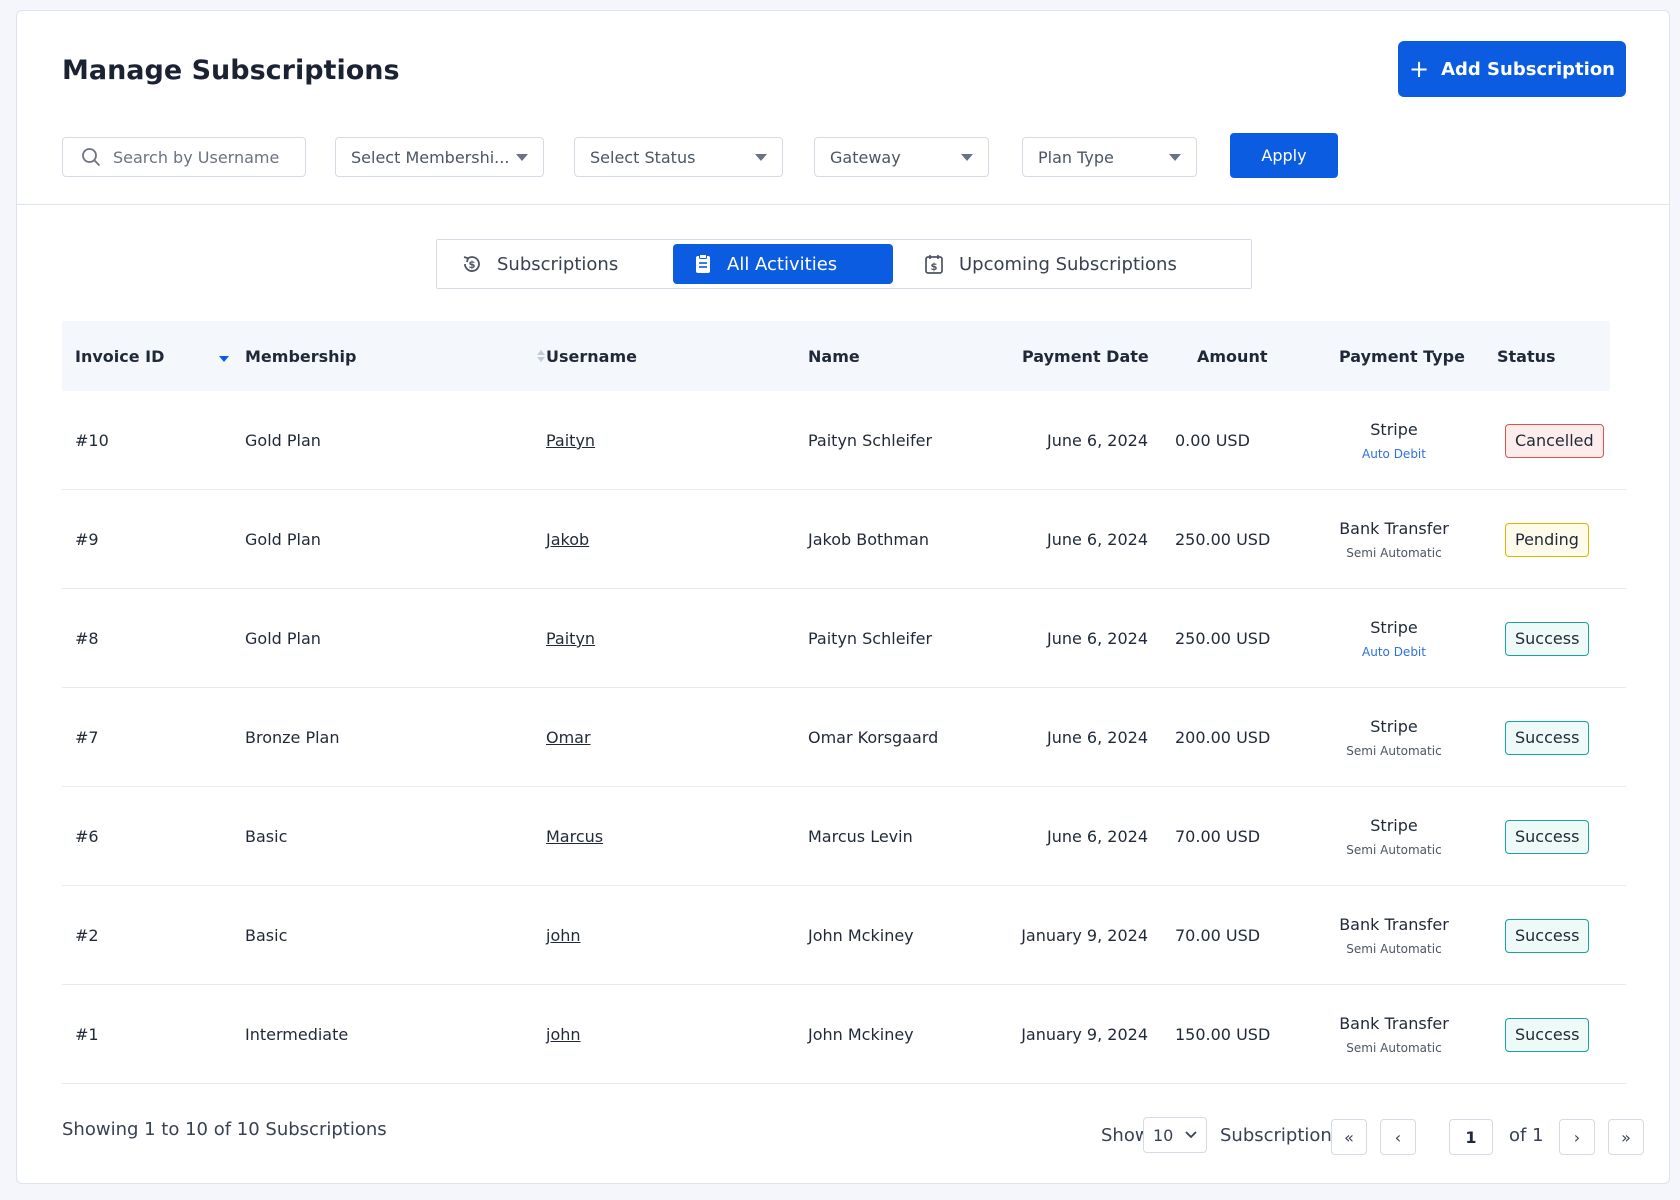 This screenshot has width=1680, height=1200. Describe the element at coordinates (1094, 356) in the screenshot. I see `column-payment-date: Payment Date` at that location.